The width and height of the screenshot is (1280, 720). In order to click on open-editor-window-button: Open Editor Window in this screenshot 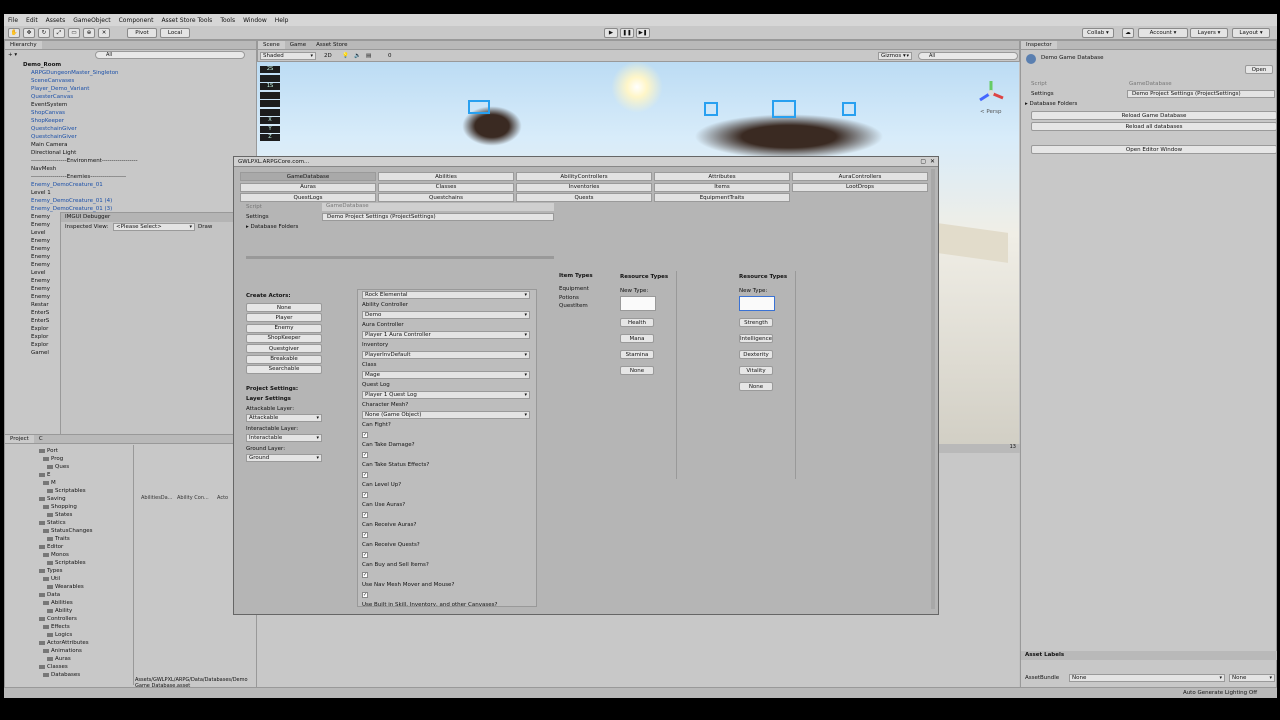, I will do `click(1154, 149)`.